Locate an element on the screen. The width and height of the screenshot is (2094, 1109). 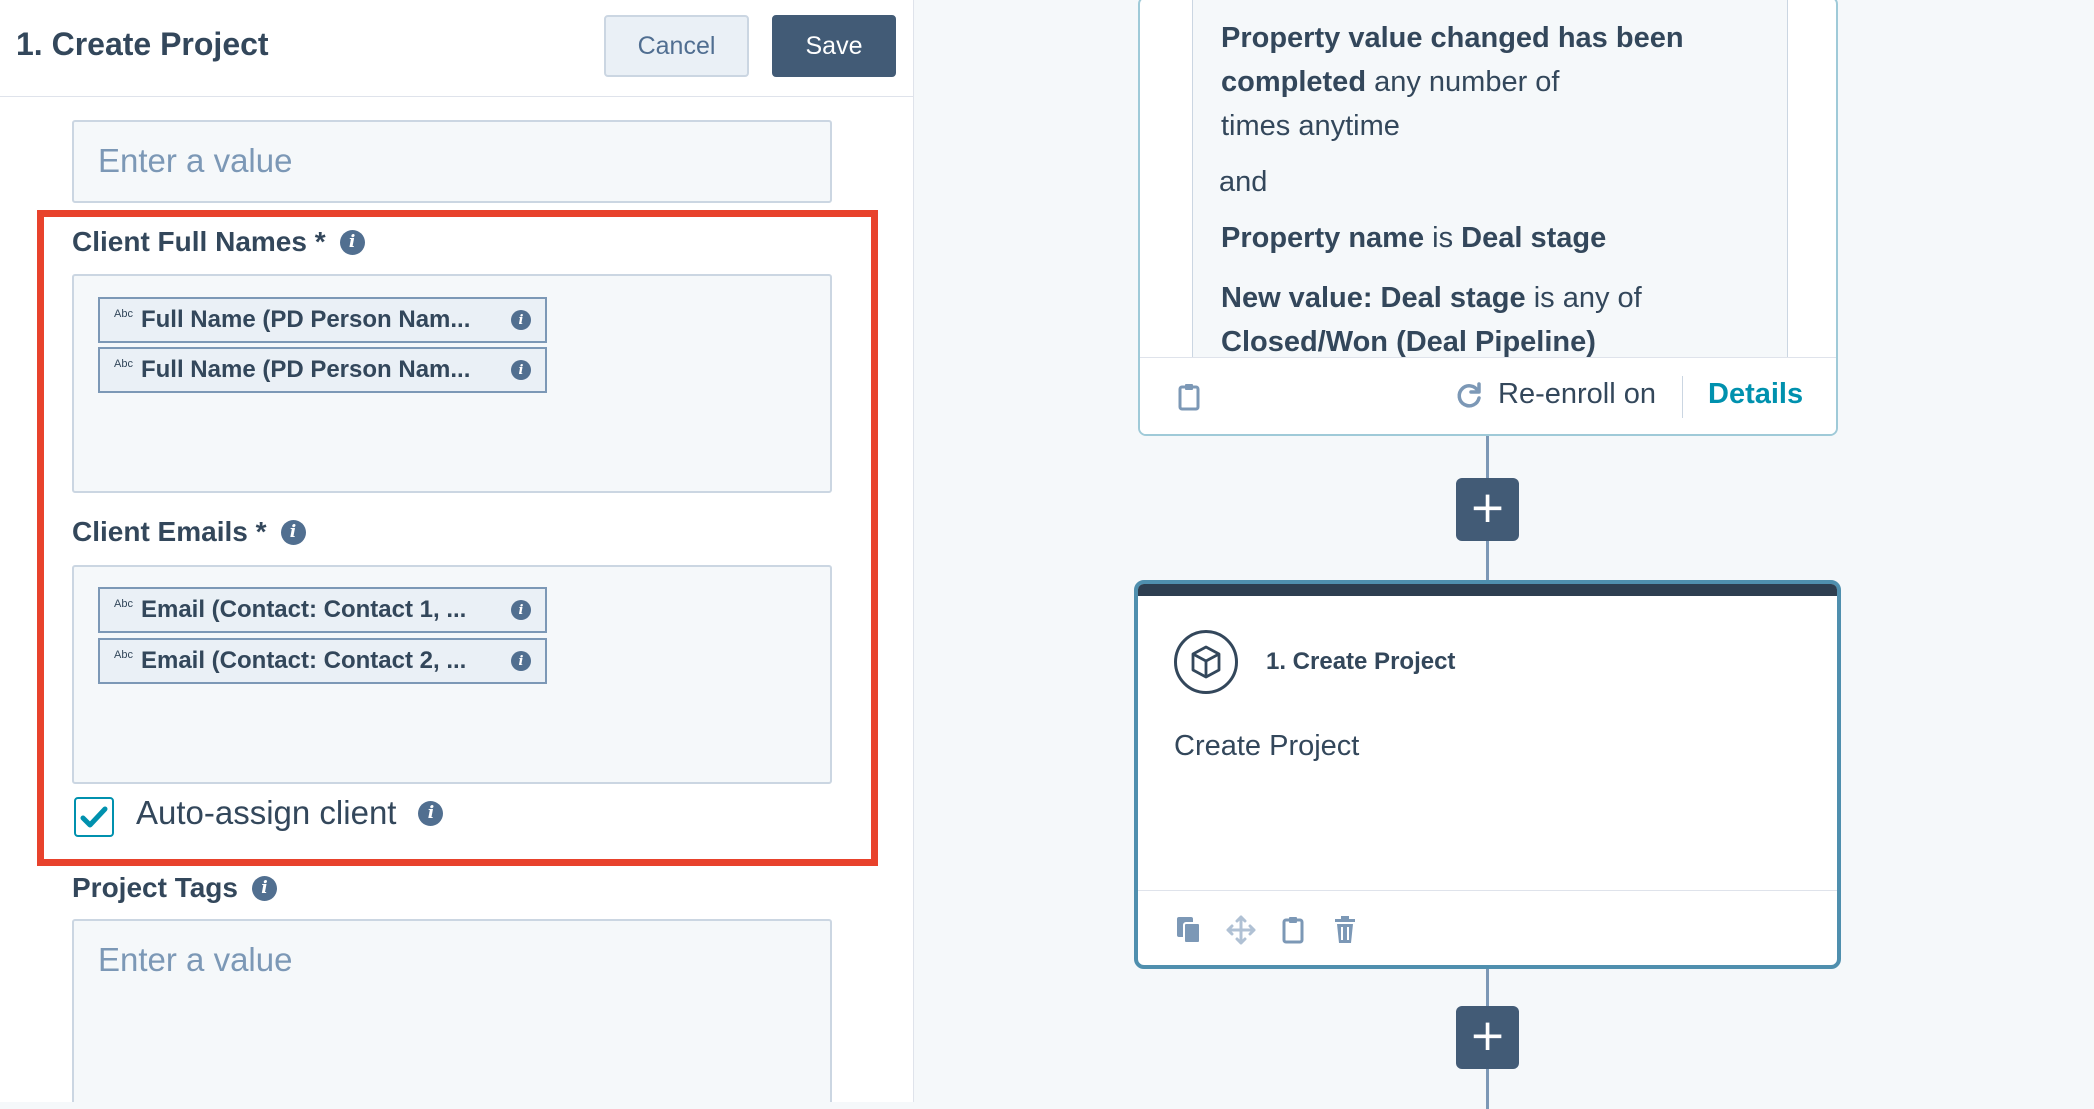
auto-assign-label-text: Auto-assign client is located at coordinates (266, 812).